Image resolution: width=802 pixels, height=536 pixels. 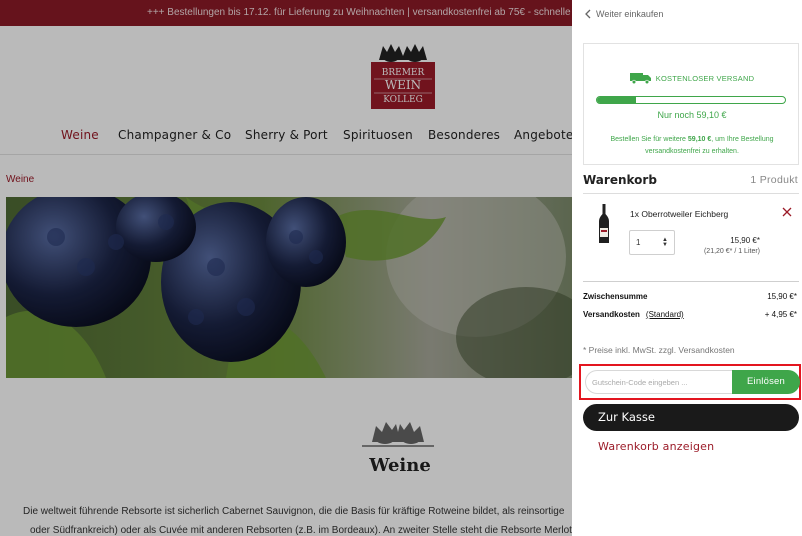 I want to click on cart-item-unit-price: (21,20 €* / 1 Liter), so click(x=731, y=251).